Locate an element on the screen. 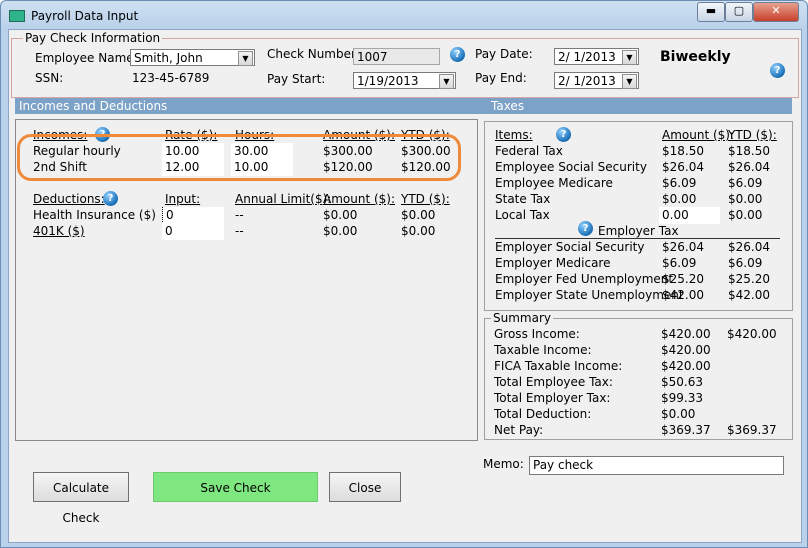  pay-date-picker: 2/ 1/2013 ▼ is located at coordinates (596, 56).